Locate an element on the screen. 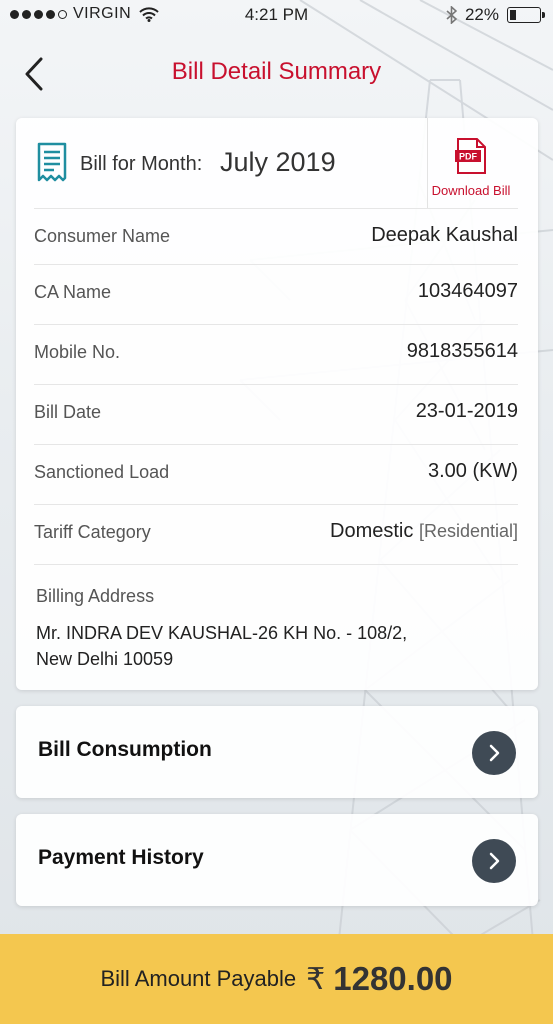  bill-month-label: Bill for Month: is located at coordinates (141, 164).